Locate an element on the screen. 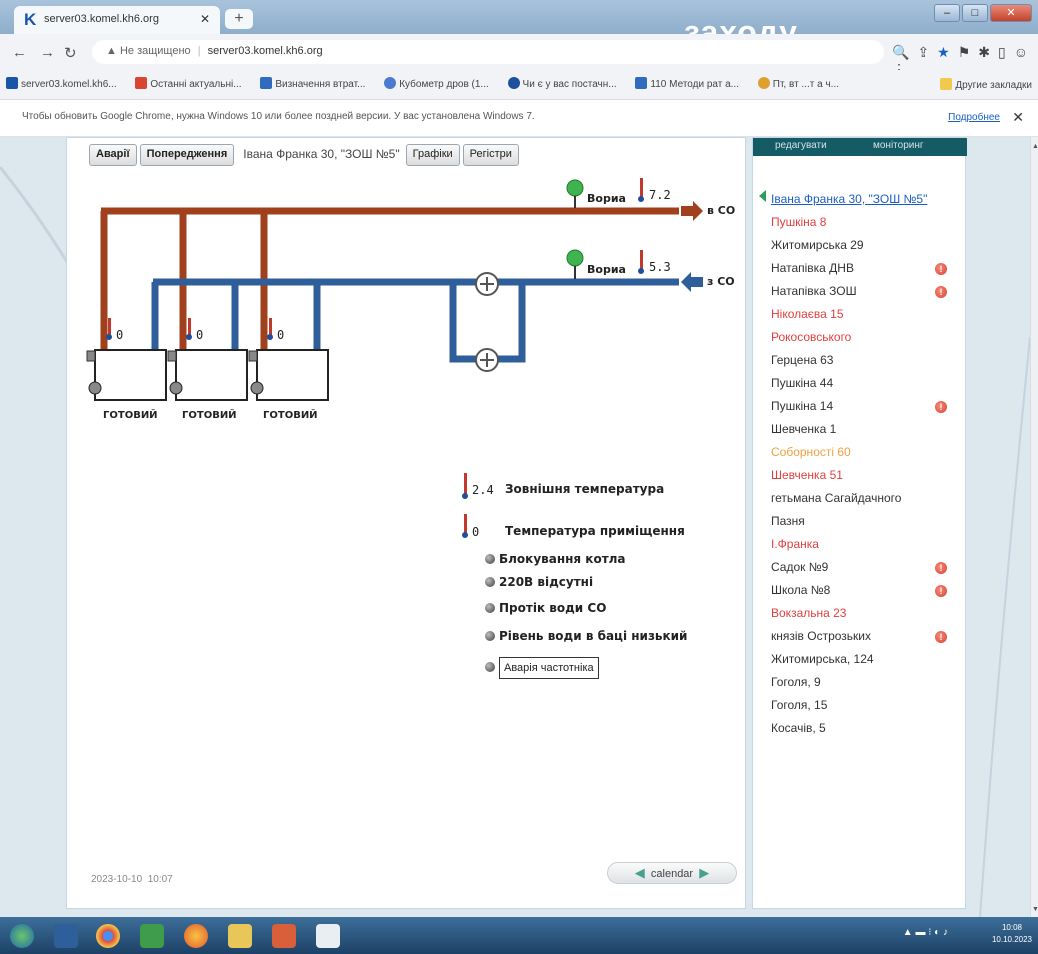 The image size is (1038, 954). back-icon: ← is located at coordinates (19, 52).